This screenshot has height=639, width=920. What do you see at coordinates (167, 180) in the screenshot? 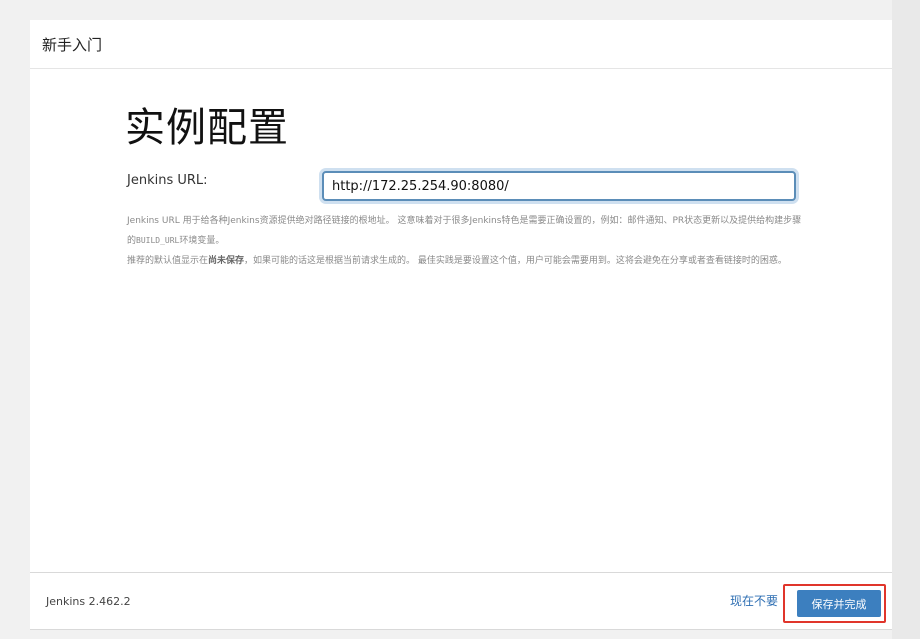
I see `jenkins-url-label: Jenkins URL:` at bounding box center [167, 180].